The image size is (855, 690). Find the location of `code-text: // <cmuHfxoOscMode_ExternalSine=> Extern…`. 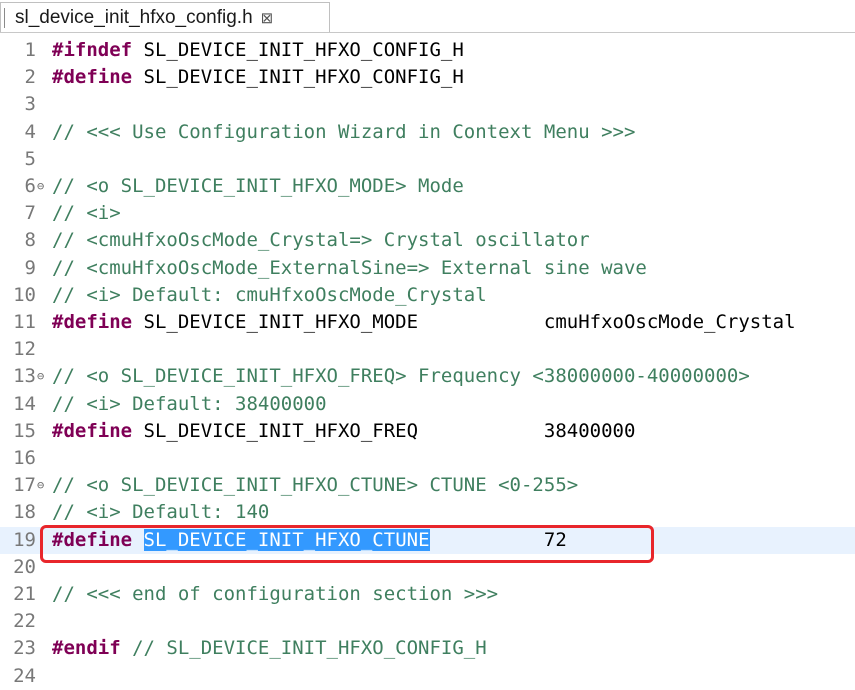

code-text: // <cmuHfxoOscMode_ExternalSine=> Extern… is located at coordinates (349, 268).